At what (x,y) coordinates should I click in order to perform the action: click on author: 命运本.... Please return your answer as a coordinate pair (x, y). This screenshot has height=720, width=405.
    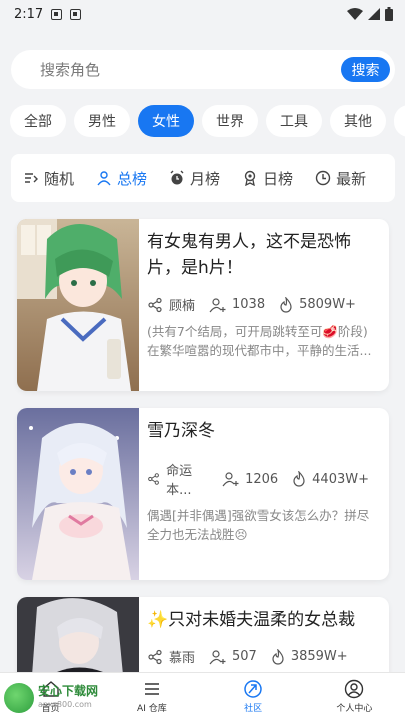
    Looking at the image, I should click on (177, 479).